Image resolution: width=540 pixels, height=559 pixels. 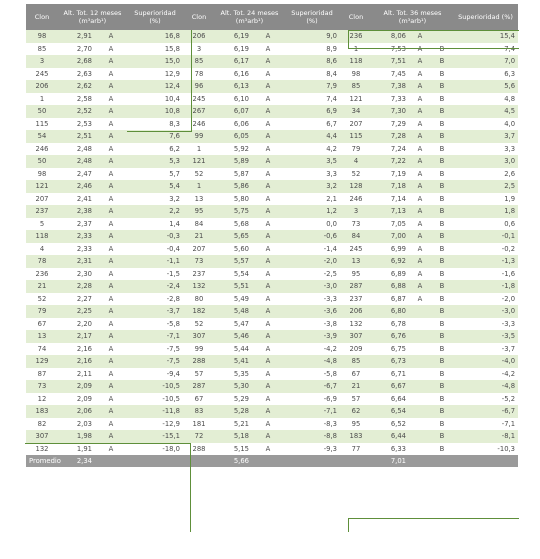 I want to click on table-cell: 5,49, so click(x=233, y=298).